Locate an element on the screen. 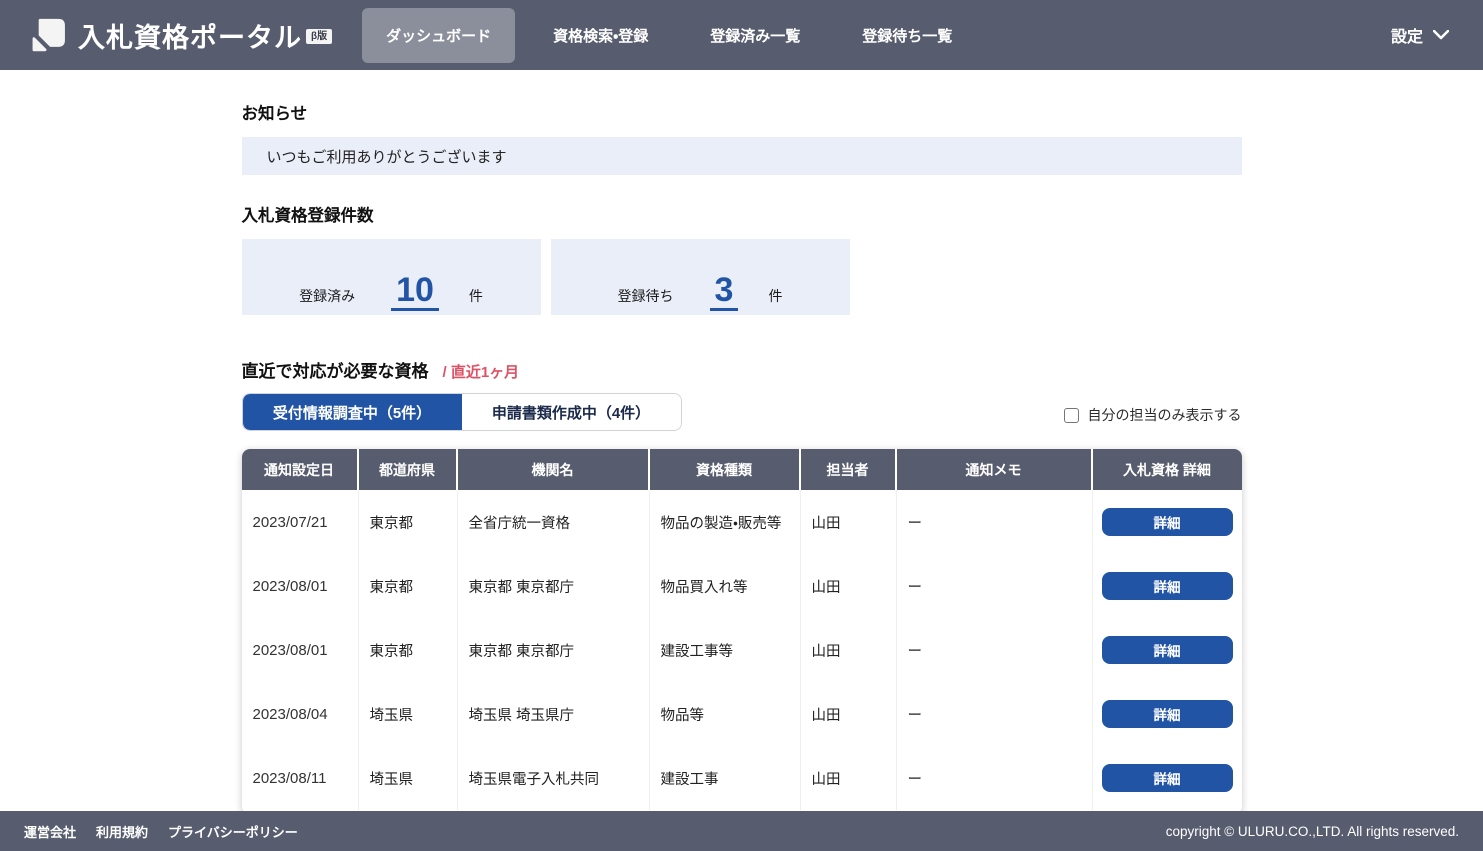 The width and height of the screenshot is (1483, 851). chevron-down-icon is located at coordinates (1441, 35).